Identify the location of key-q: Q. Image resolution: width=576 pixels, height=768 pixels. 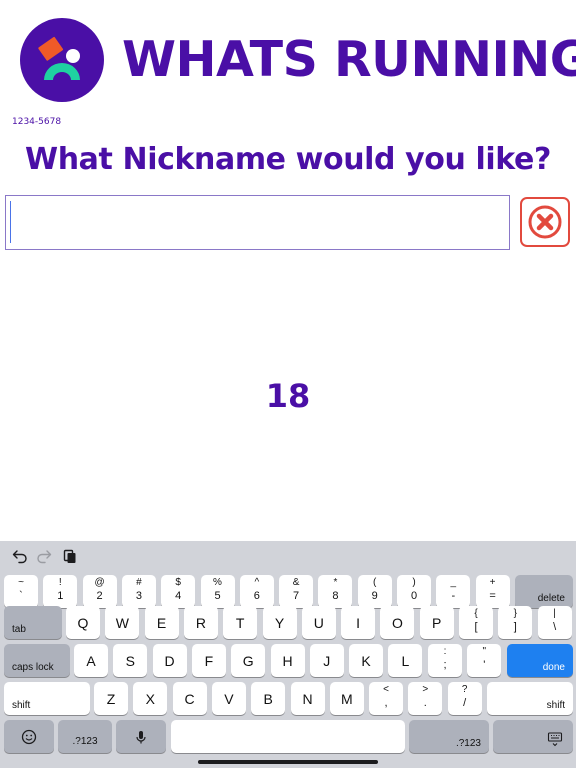
(83, 622).